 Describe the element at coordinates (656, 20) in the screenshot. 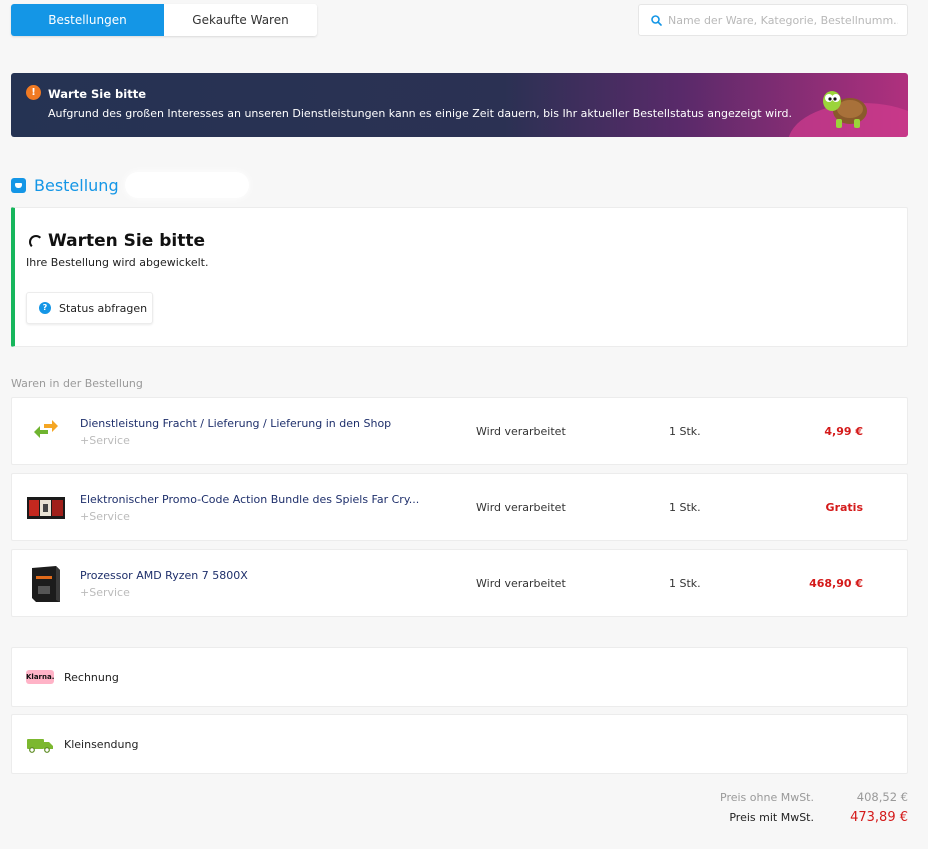

I see `search-icon` at that location.